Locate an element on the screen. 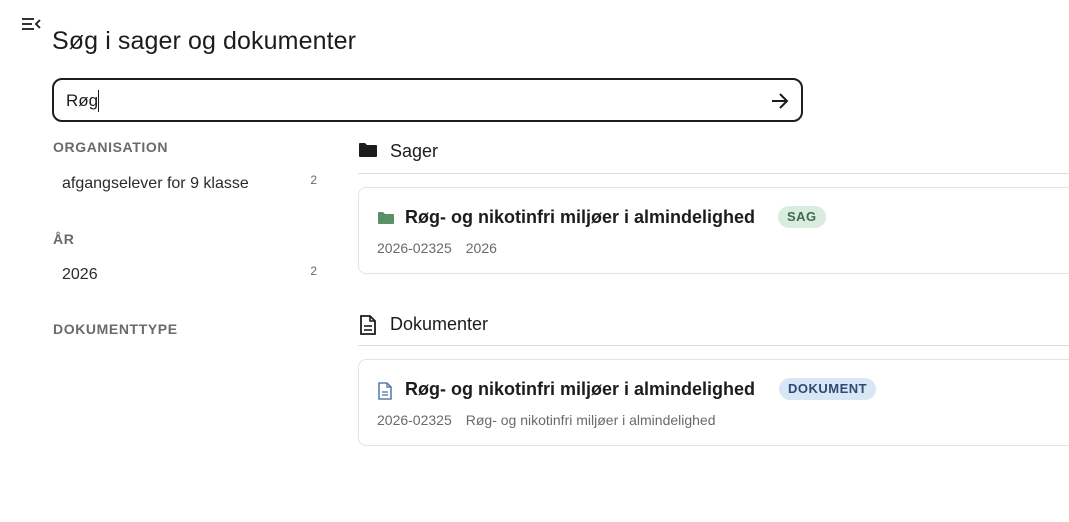  facet-item-organisation: afgangselever for 9 klasse 2 is located at coordinates (191, 185).